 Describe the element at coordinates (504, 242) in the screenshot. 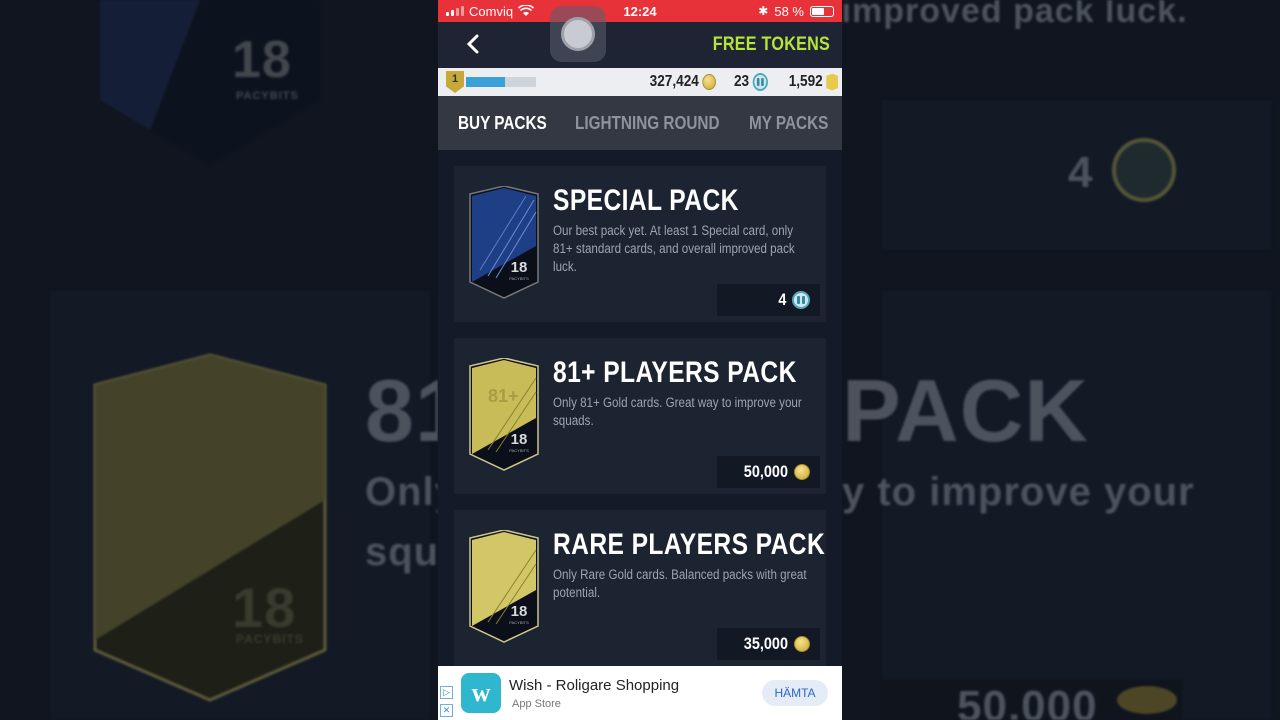

I see `special-pack-art: 18 PACYBITS` at that location.